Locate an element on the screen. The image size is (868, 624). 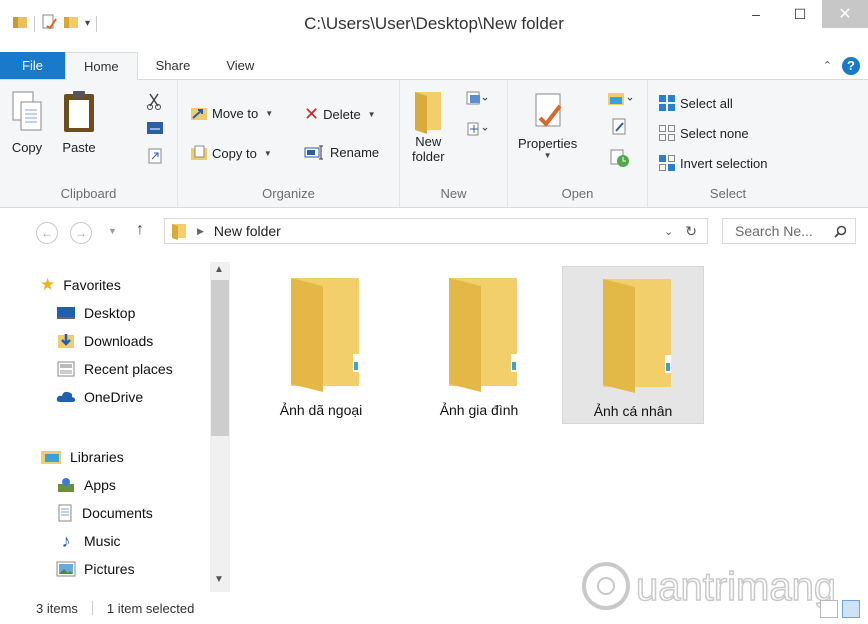
ribbon-group-open: Properties ▼ Open is located at coordinates (578, 143).